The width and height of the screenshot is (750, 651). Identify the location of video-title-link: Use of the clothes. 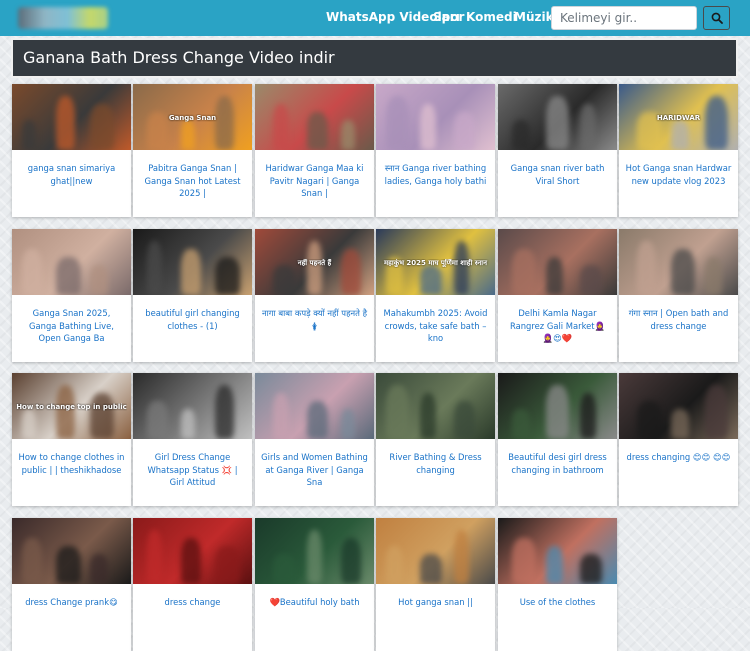
(557, 602).